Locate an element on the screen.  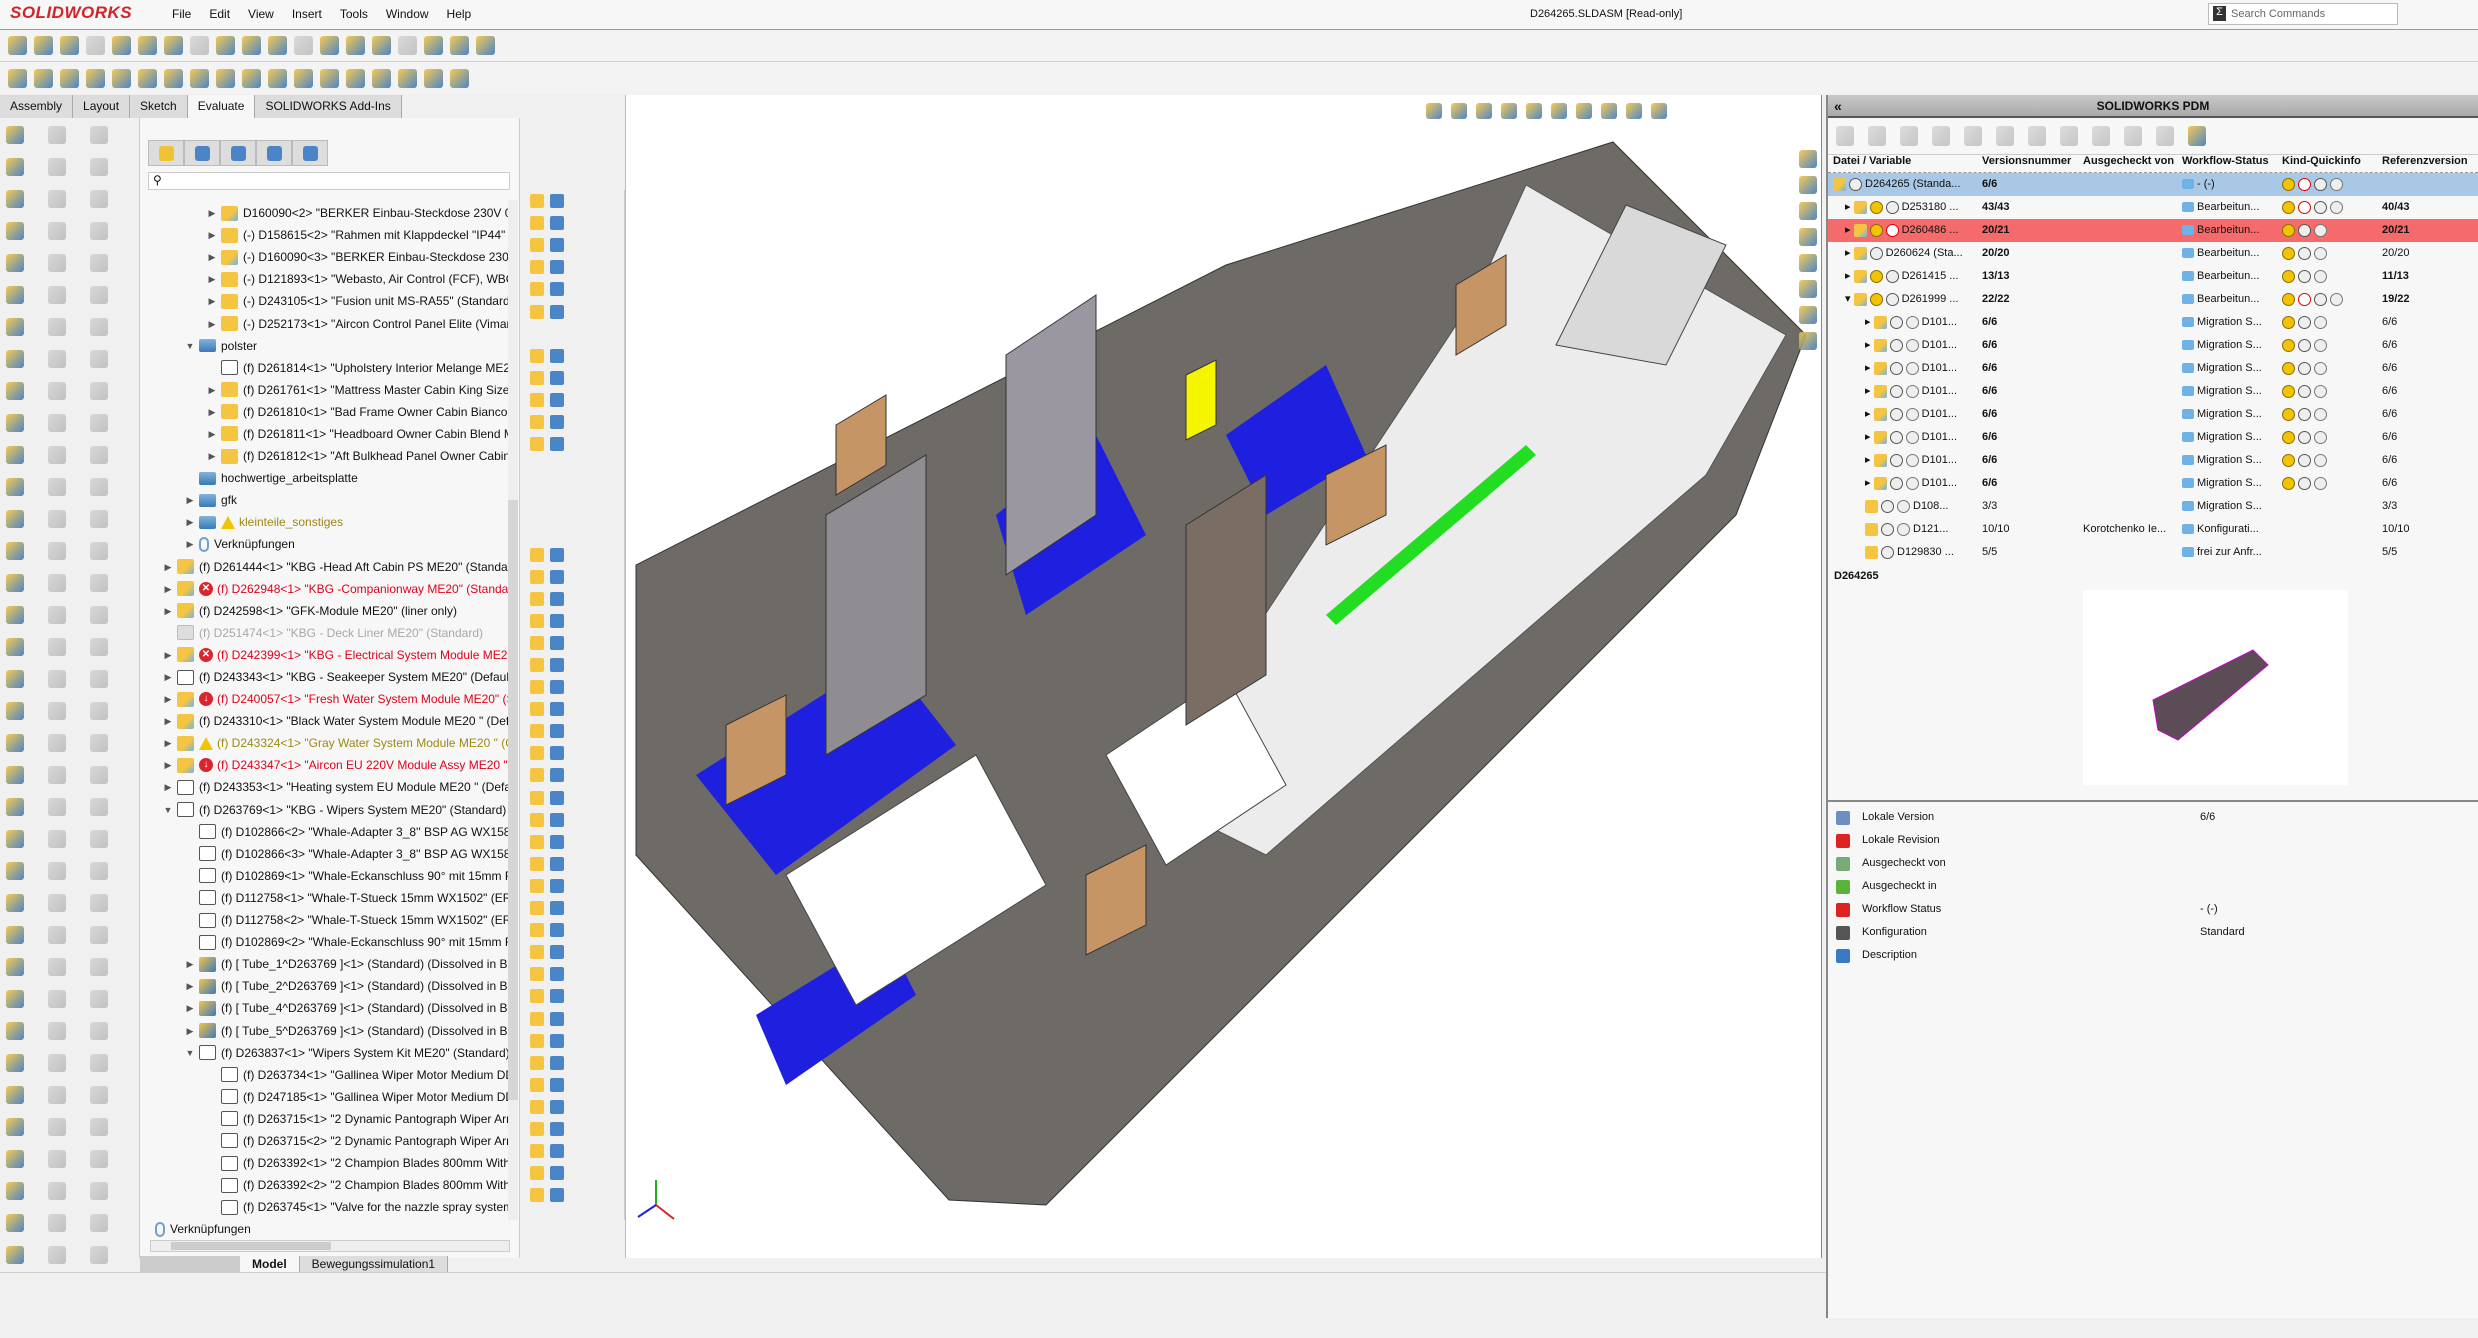
assembly-visualization-icon is located at coordinates (17, 78).